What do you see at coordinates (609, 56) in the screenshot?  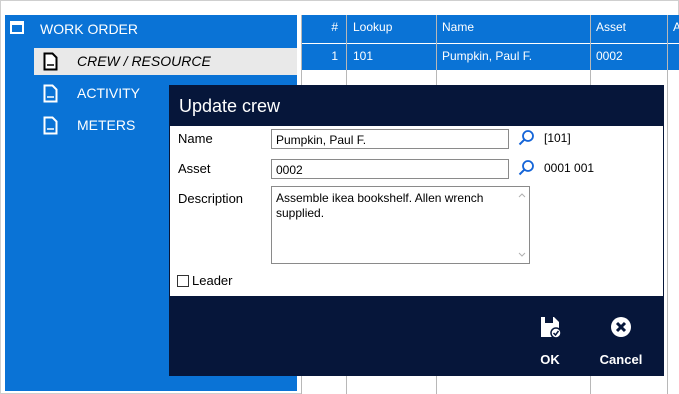 I see `row-asset: 0002` at bounding box center [609, 56].